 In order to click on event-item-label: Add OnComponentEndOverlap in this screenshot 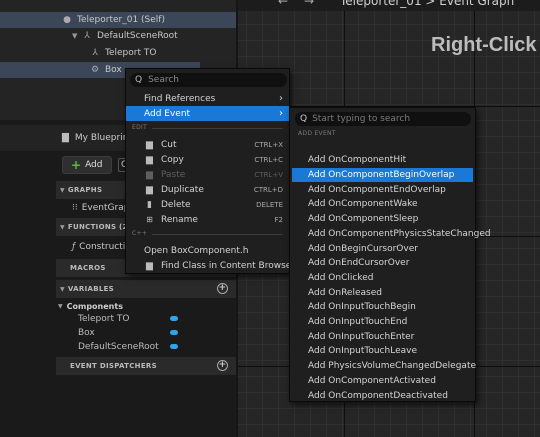, I will do `click(377, 189)`.